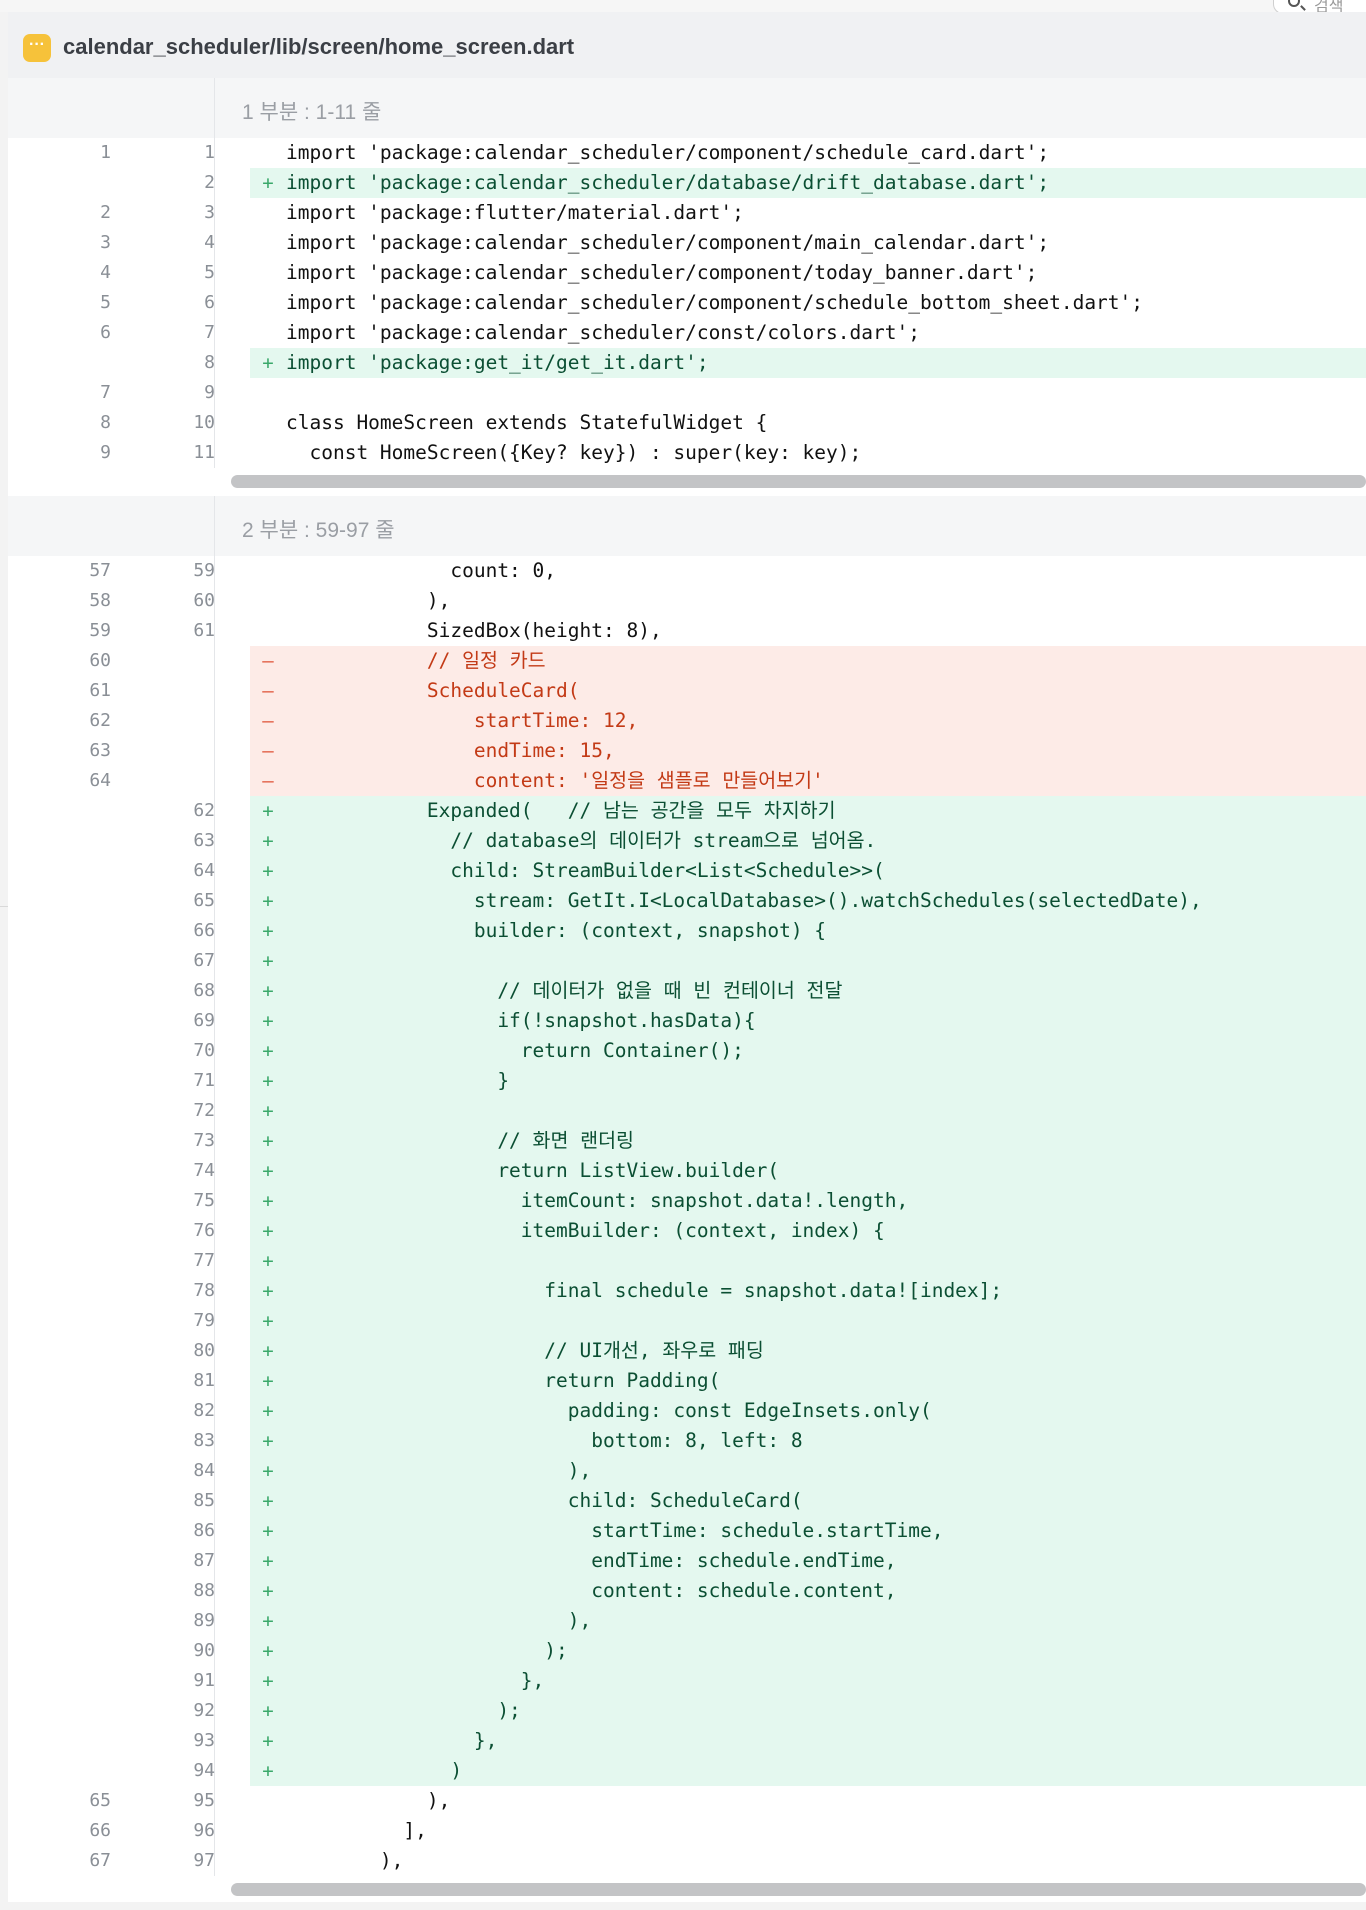 The image size is (1366, 1910). What do you see at coordinates (687, 1381) in the screenshot?
I see `diff-line: 81 + return Padding(` at bounding box center [687, 1381].